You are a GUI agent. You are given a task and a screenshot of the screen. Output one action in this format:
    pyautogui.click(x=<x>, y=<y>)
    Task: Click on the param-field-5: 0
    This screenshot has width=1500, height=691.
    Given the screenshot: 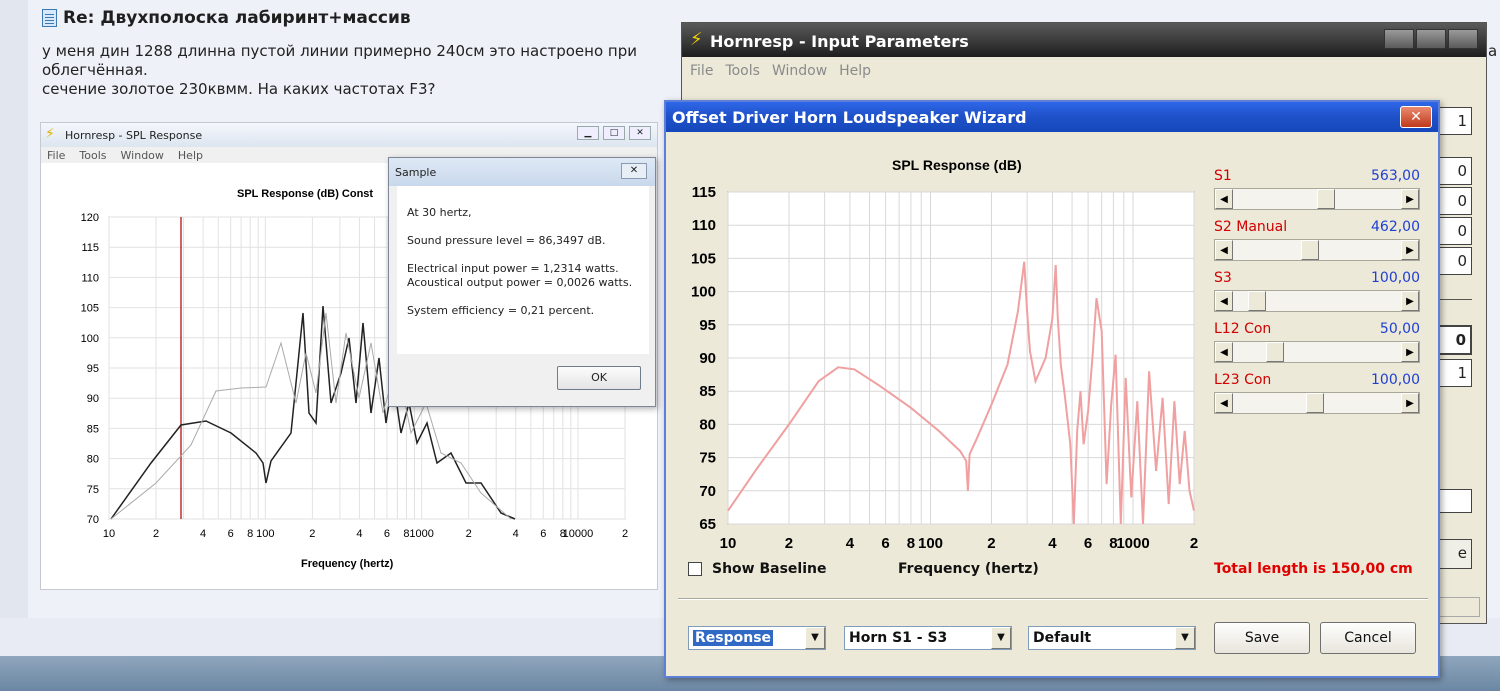 What is the action you would take?
    pyautogui.click(x=1454, y=261)
    